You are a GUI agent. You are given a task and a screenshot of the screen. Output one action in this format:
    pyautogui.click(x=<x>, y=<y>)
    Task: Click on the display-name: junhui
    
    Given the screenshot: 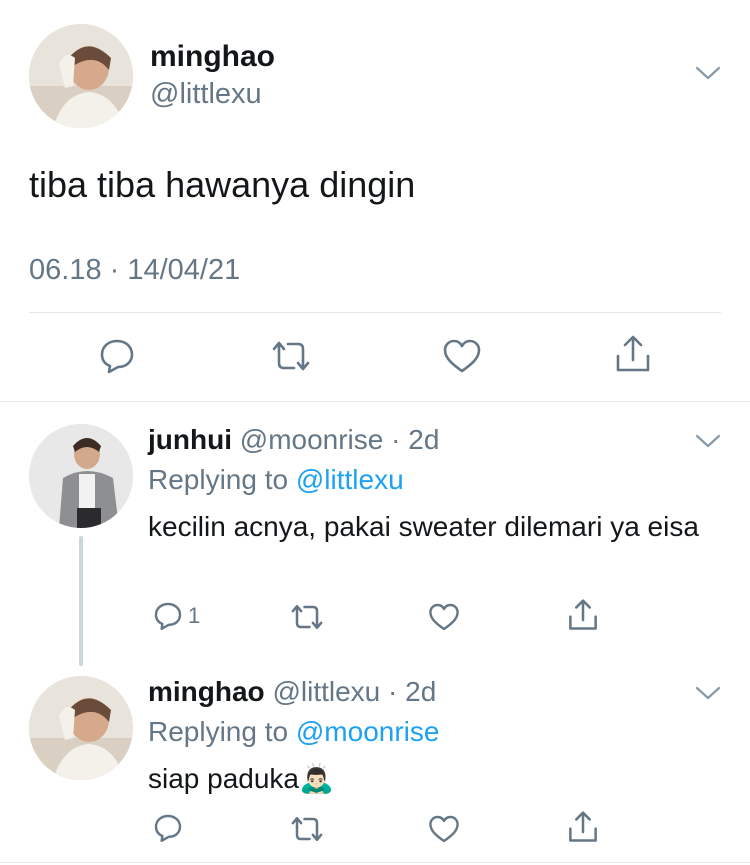 What is the action you would take?
    pyautogui.click(x=190, y=439)
    